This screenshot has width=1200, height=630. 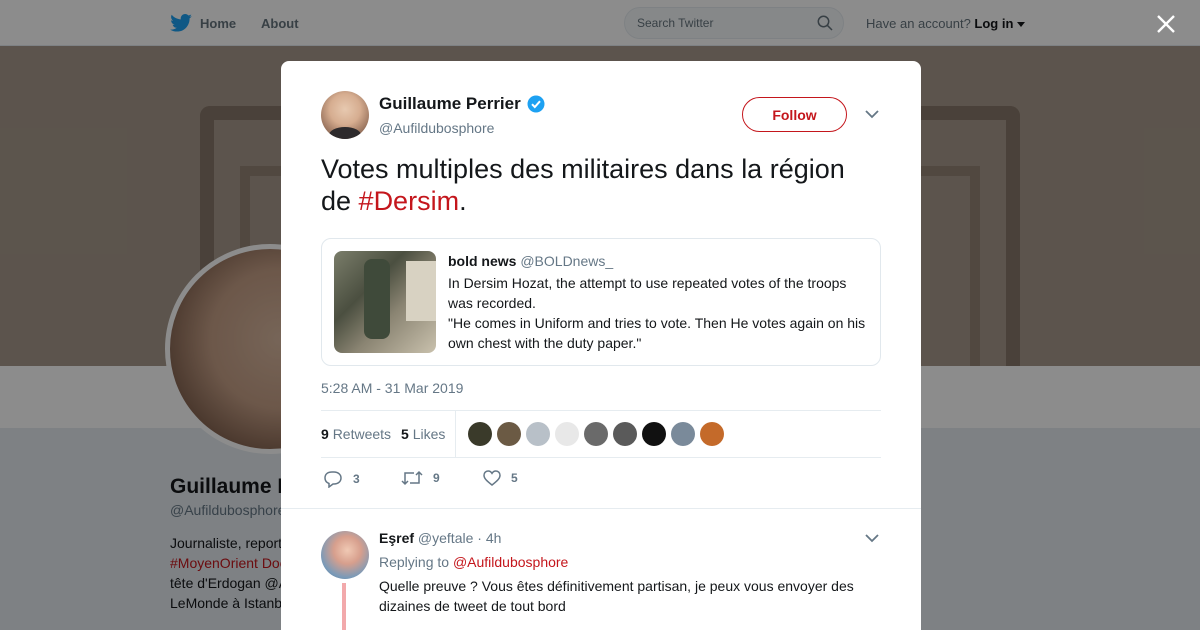 What do you see at coordinates (536, 104) in the screenshot?
I see `verified-badge-icon` at bounding box center [536, 104].